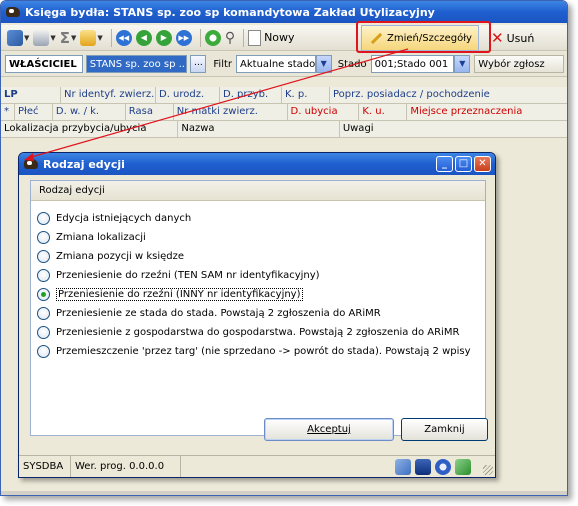  I want to click on grid-menu-button: ▼, so click(18, 38).